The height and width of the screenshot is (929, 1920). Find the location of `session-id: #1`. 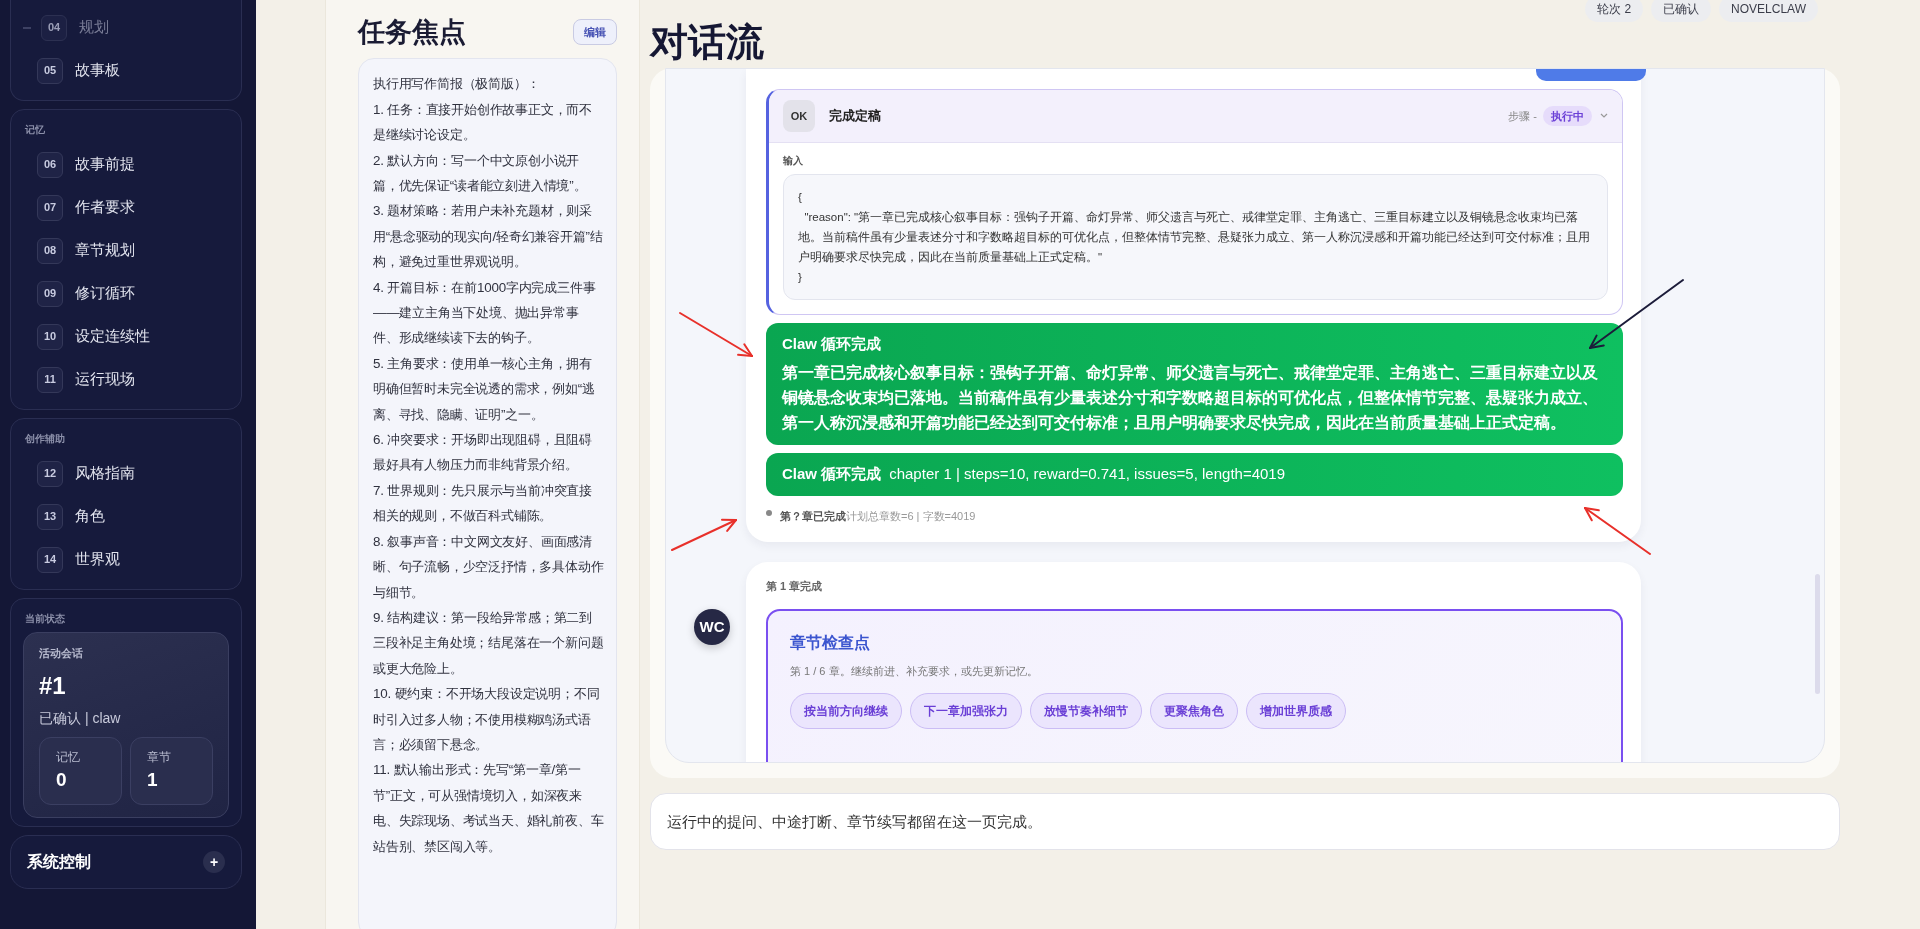

session-id: #1 is located at coordinates (53, 685).